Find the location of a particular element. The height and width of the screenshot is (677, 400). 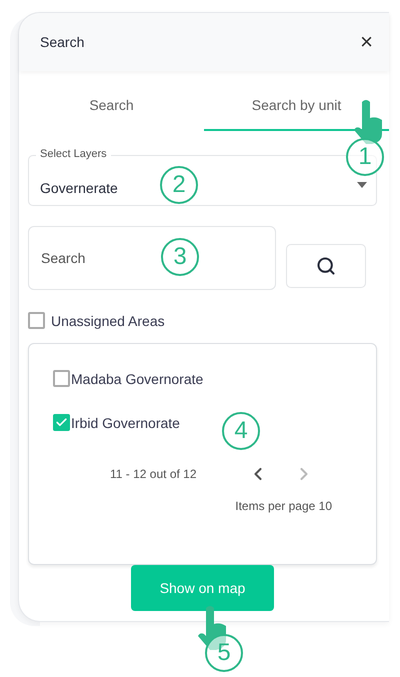

check-icon is located at coordinates (61, 422).